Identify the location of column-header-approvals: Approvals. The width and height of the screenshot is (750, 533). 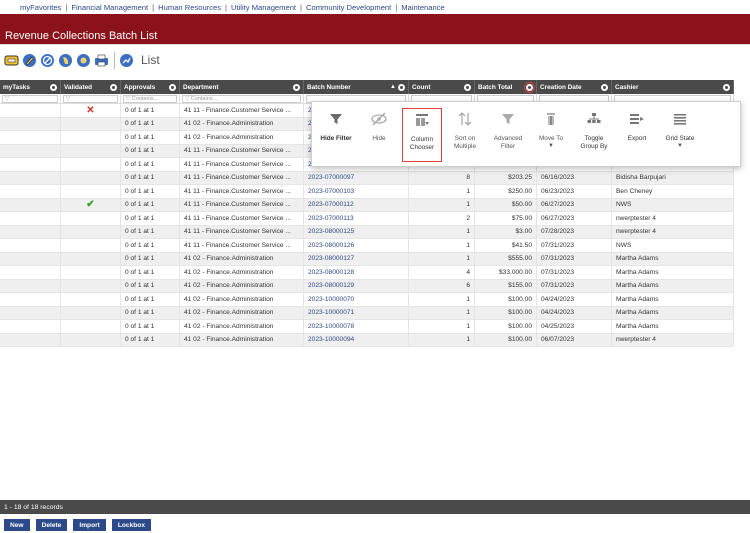
(150, 87).